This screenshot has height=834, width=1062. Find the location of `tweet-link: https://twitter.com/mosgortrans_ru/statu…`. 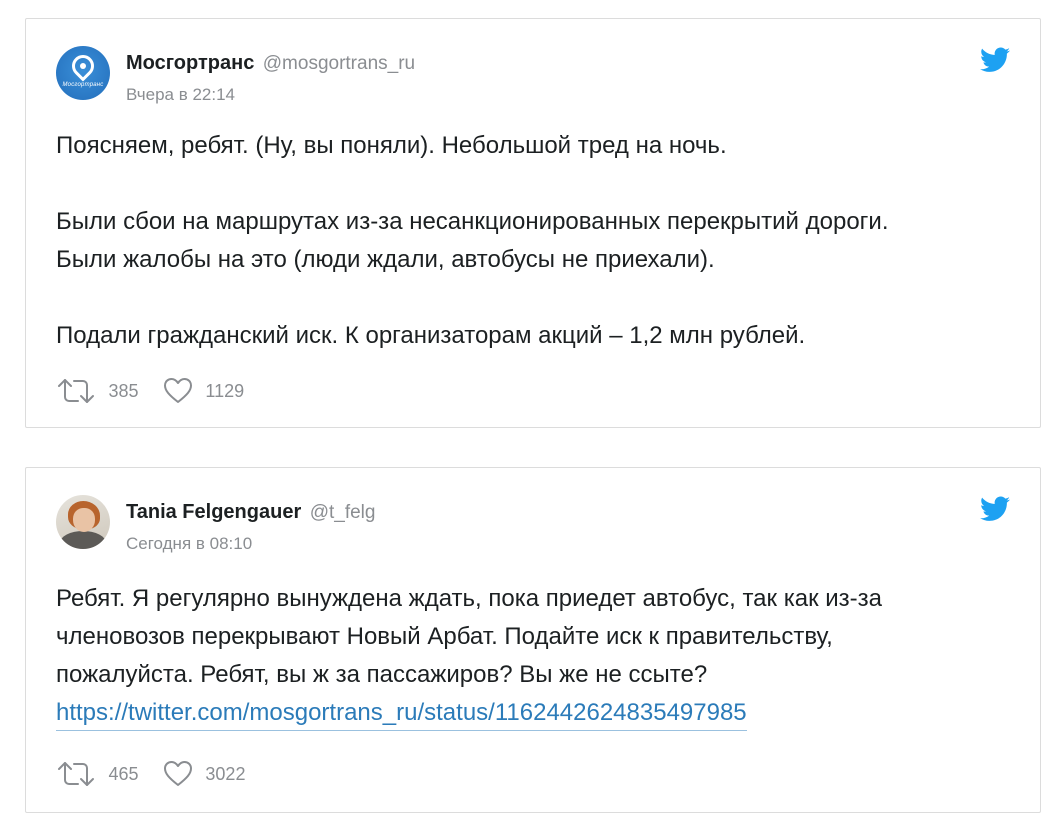

tweet-link: https://twitter.com/mosgortrans_ru/statu… is located at coordinates (401, 713).